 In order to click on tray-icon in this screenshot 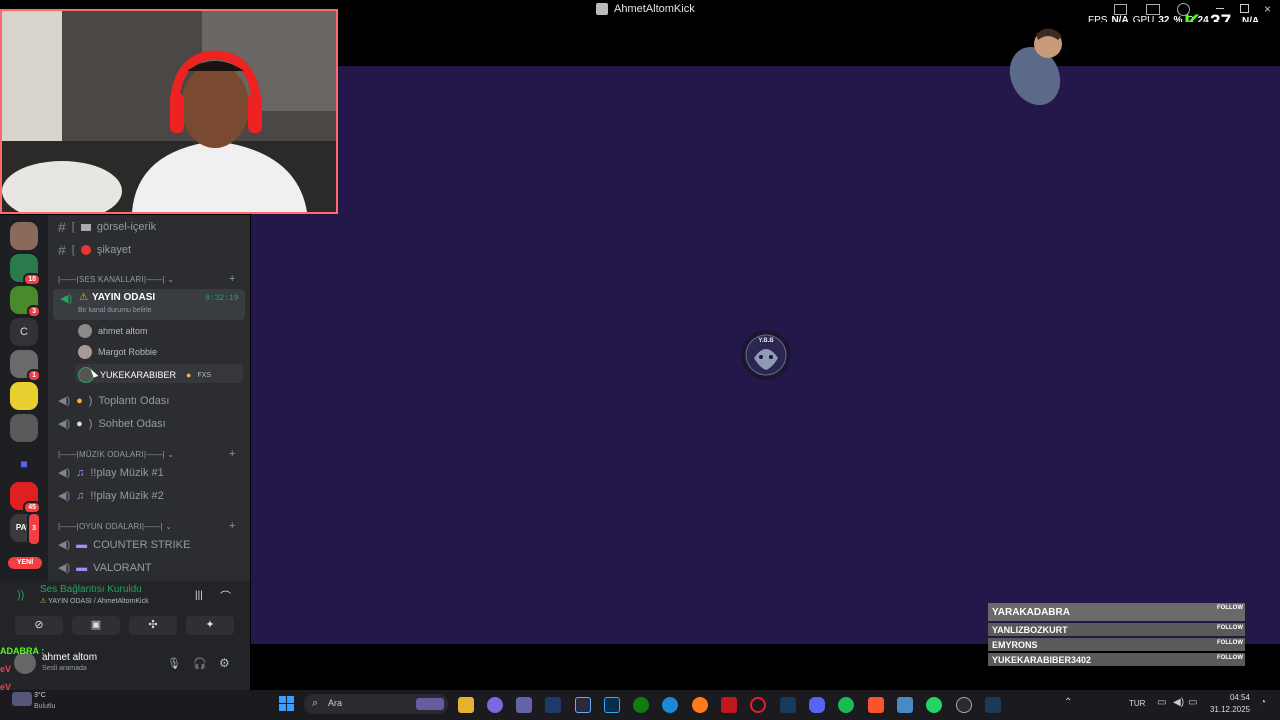, I will do `click(1120, 9)`.